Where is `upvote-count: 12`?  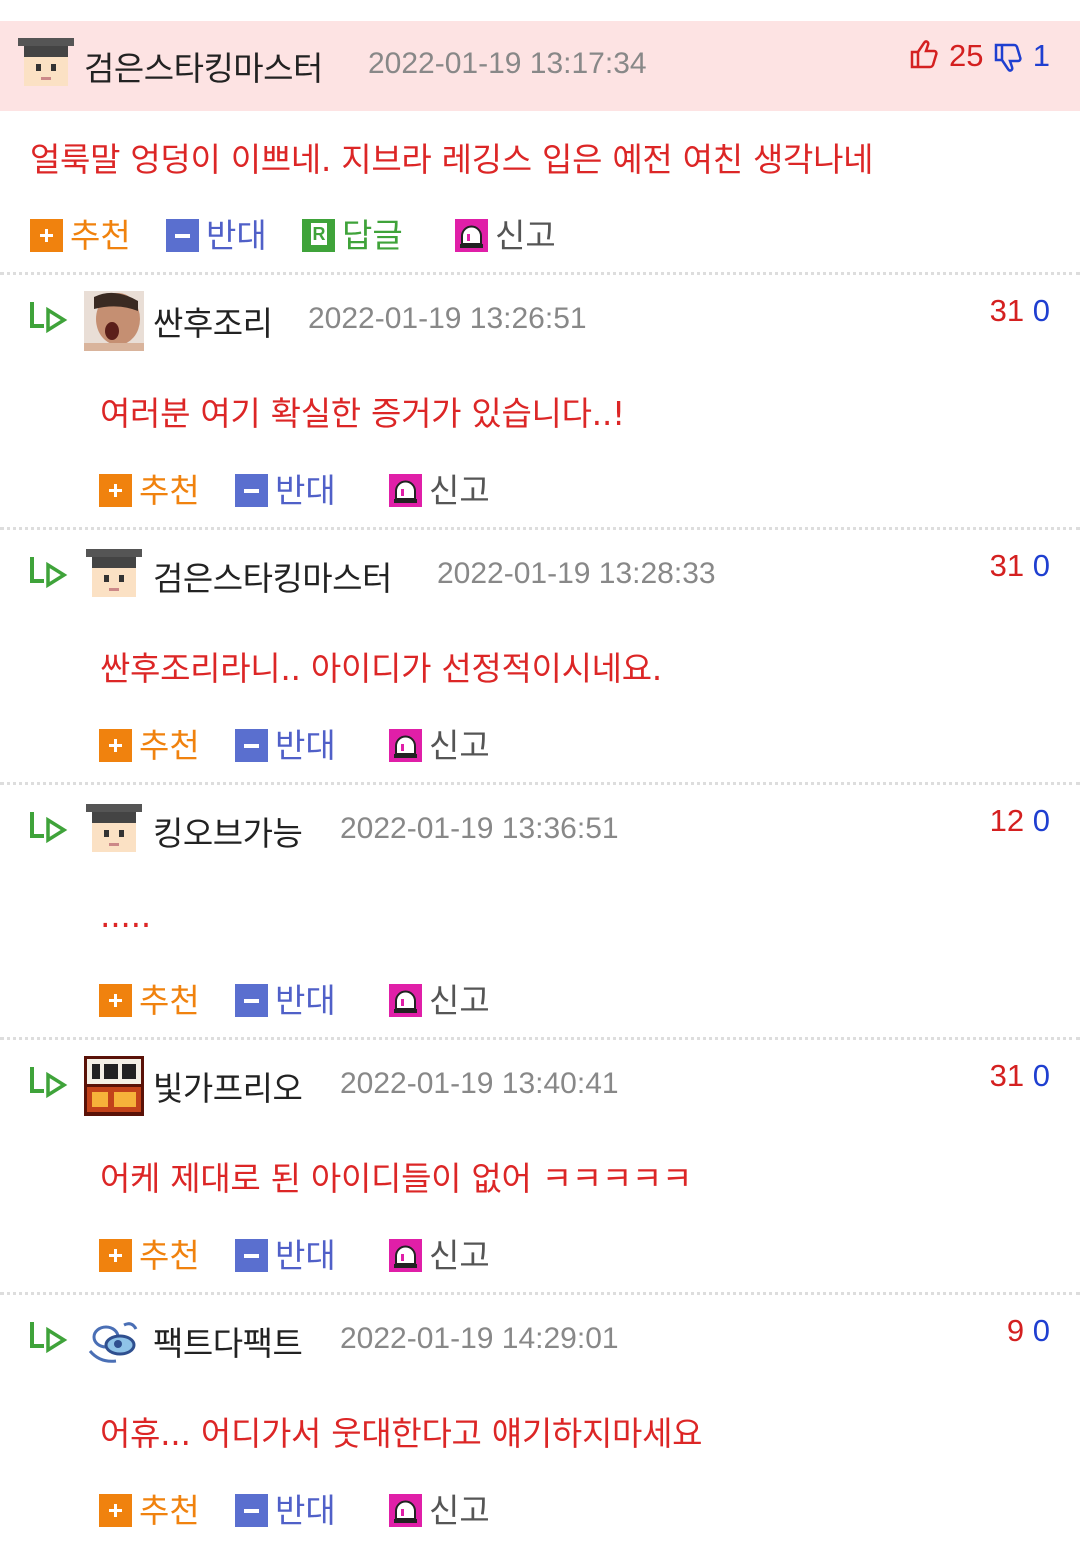 upvote-count: 12 is located at coordinates (1007, 820).